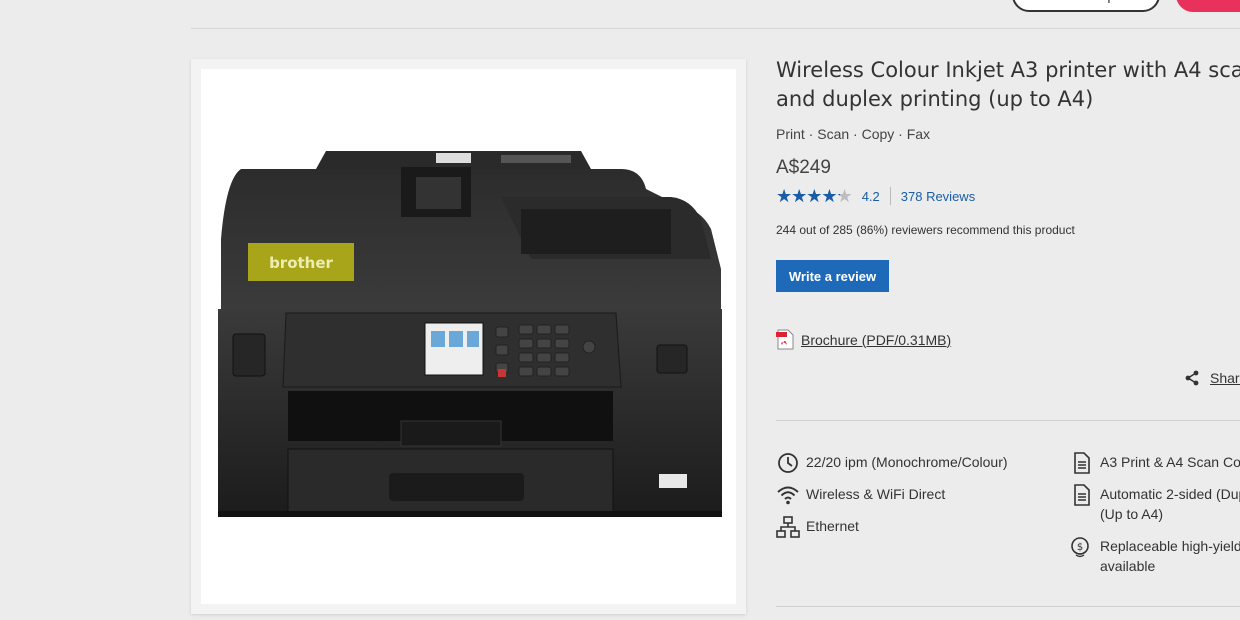  I want to click on top-divider, so click(715, 28).